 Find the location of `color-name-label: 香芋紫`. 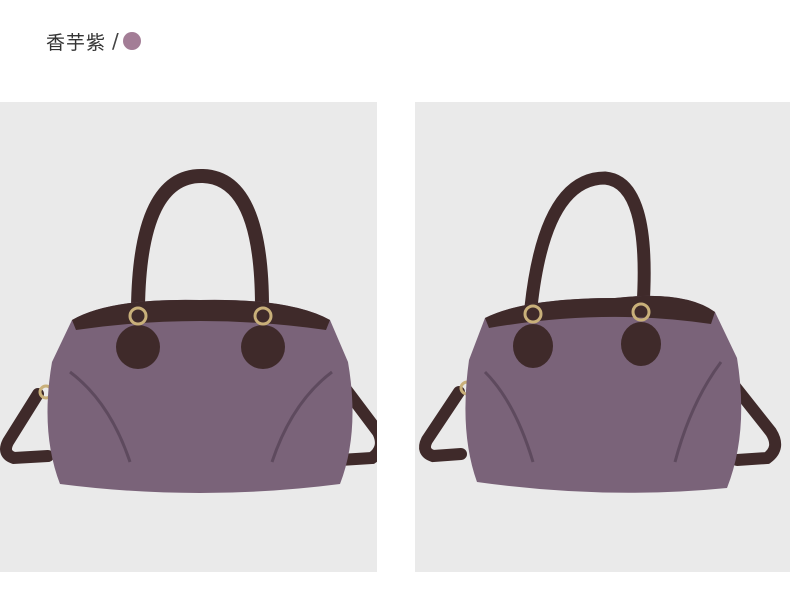

color-name-label: 香芋紫 is located at coordinates (76, 42).